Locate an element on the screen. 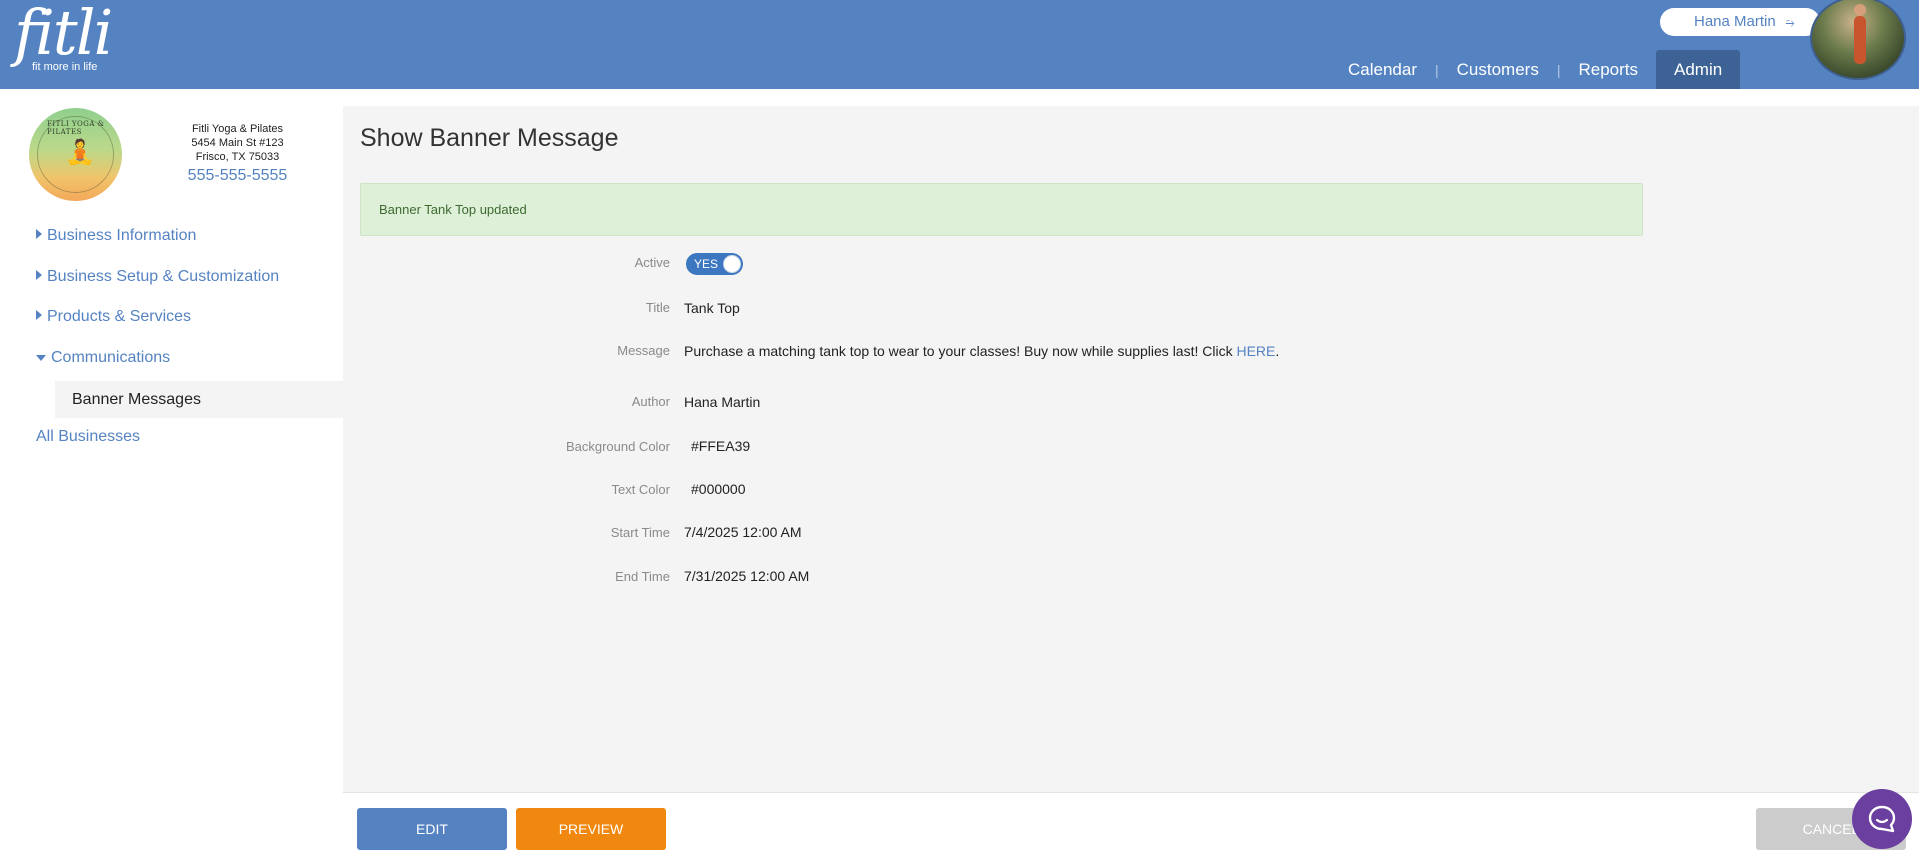 The width and height of the screenshot is (1919, 863). avatar-figure is located at coordinates (1860, 40).